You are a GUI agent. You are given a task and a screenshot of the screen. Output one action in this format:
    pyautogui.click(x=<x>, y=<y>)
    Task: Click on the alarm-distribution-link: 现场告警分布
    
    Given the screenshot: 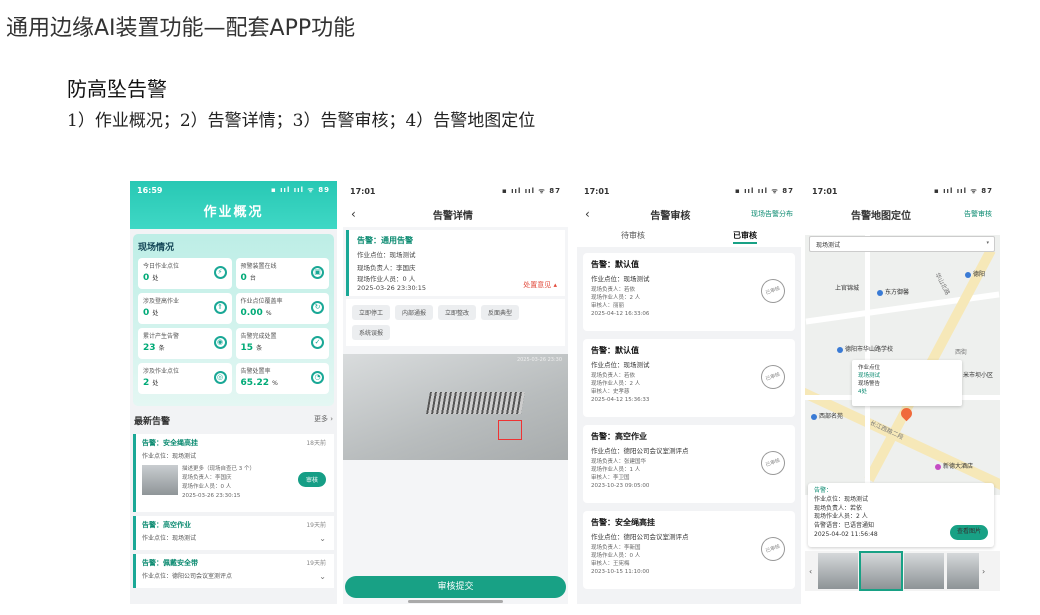 What is the action you would take?
    pyautogui.click(x=772, y=214)
    